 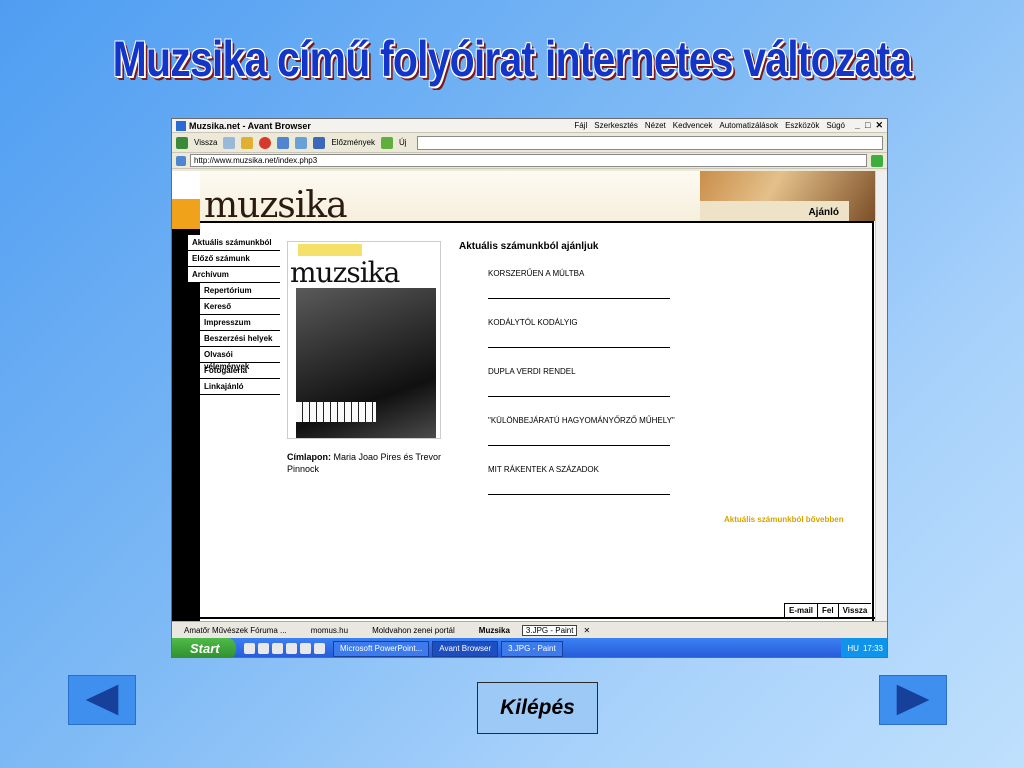 I want to click on section-heading: Aktuális számunkból ajánljuk, so click(x=529, y=246).